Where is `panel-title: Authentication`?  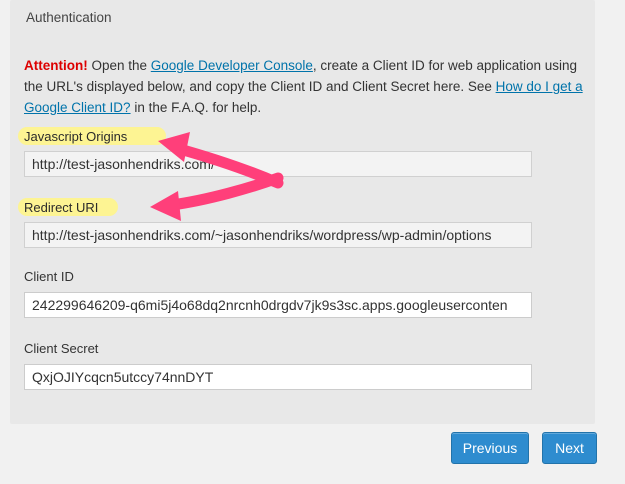
panel-title: Authentication is located at coordinates (69, 17).